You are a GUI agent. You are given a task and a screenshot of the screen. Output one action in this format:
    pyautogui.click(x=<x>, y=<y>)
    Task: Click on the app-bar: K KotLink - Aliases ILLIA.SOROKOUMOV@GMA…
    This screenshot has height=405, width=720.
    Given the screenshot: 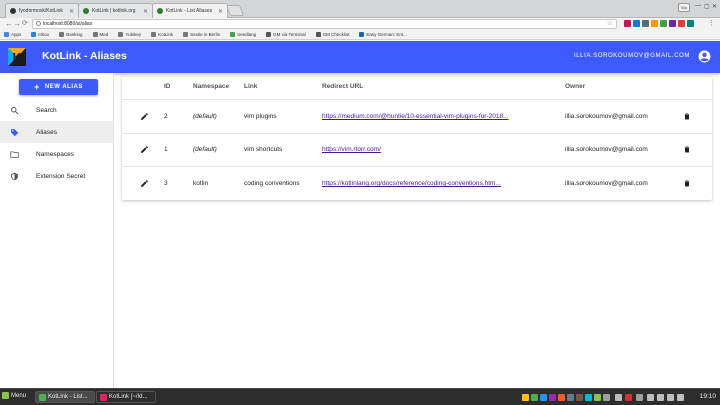 What is the action you would take?
    pyautogui.click(x=360, y=57)
    